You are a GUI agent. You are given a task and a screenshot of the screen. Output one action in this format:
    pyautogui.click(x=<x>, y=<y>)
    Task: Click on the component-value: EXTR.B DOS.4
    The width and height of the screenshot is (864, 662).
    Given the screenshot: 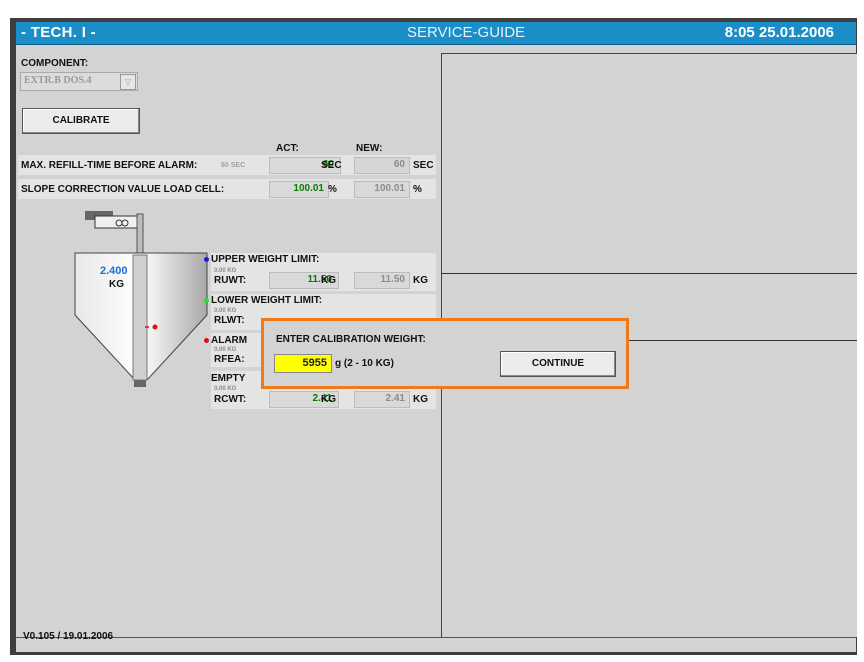 What is the action you would take?
    pyautogui.click(x=58, y=80)
    